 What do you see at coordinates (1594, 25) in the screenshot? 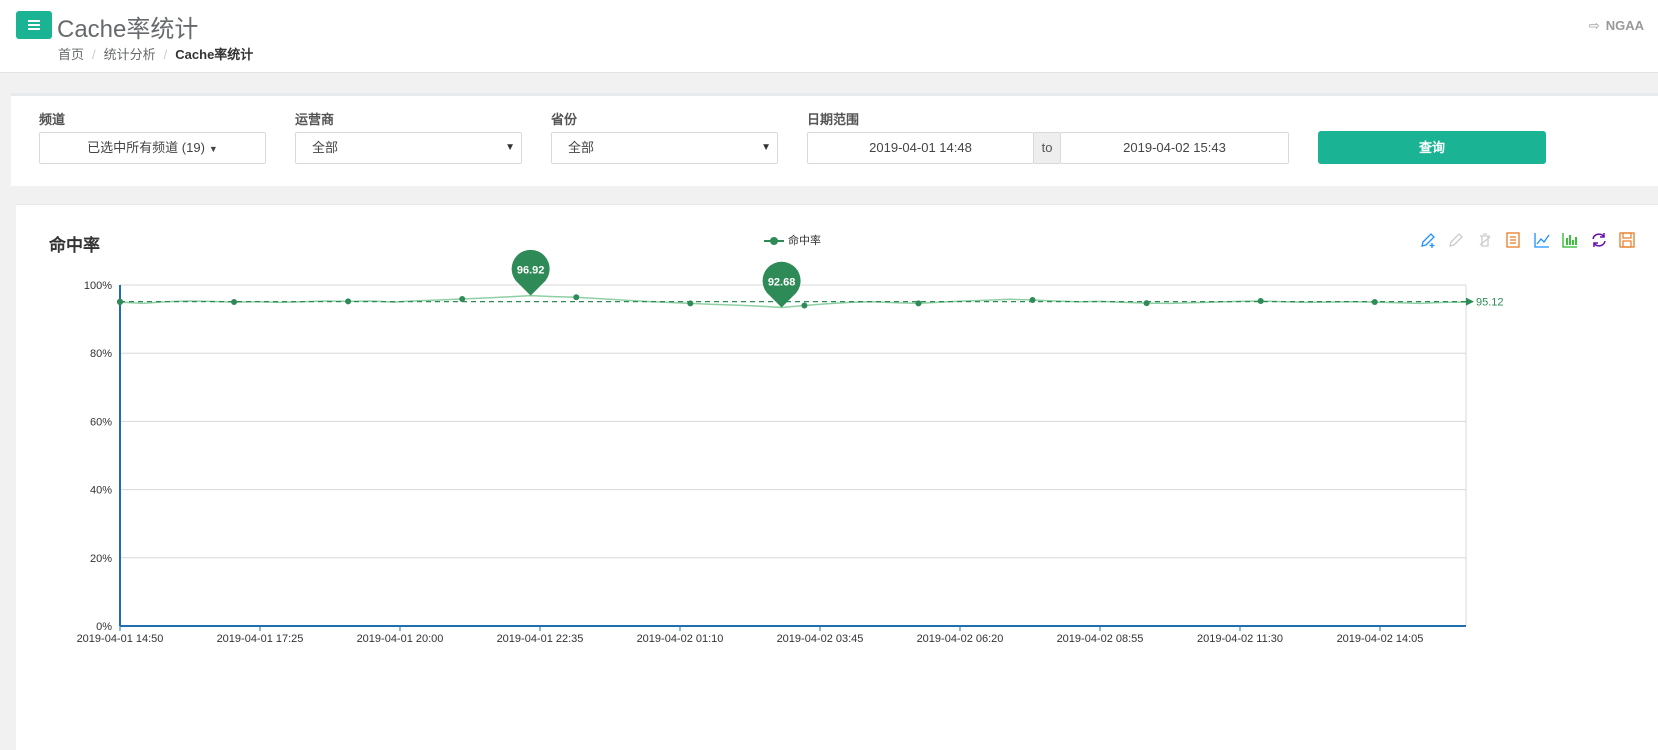
I see `sign-out-icon: ⇨` at bounding box center [1594, 25].